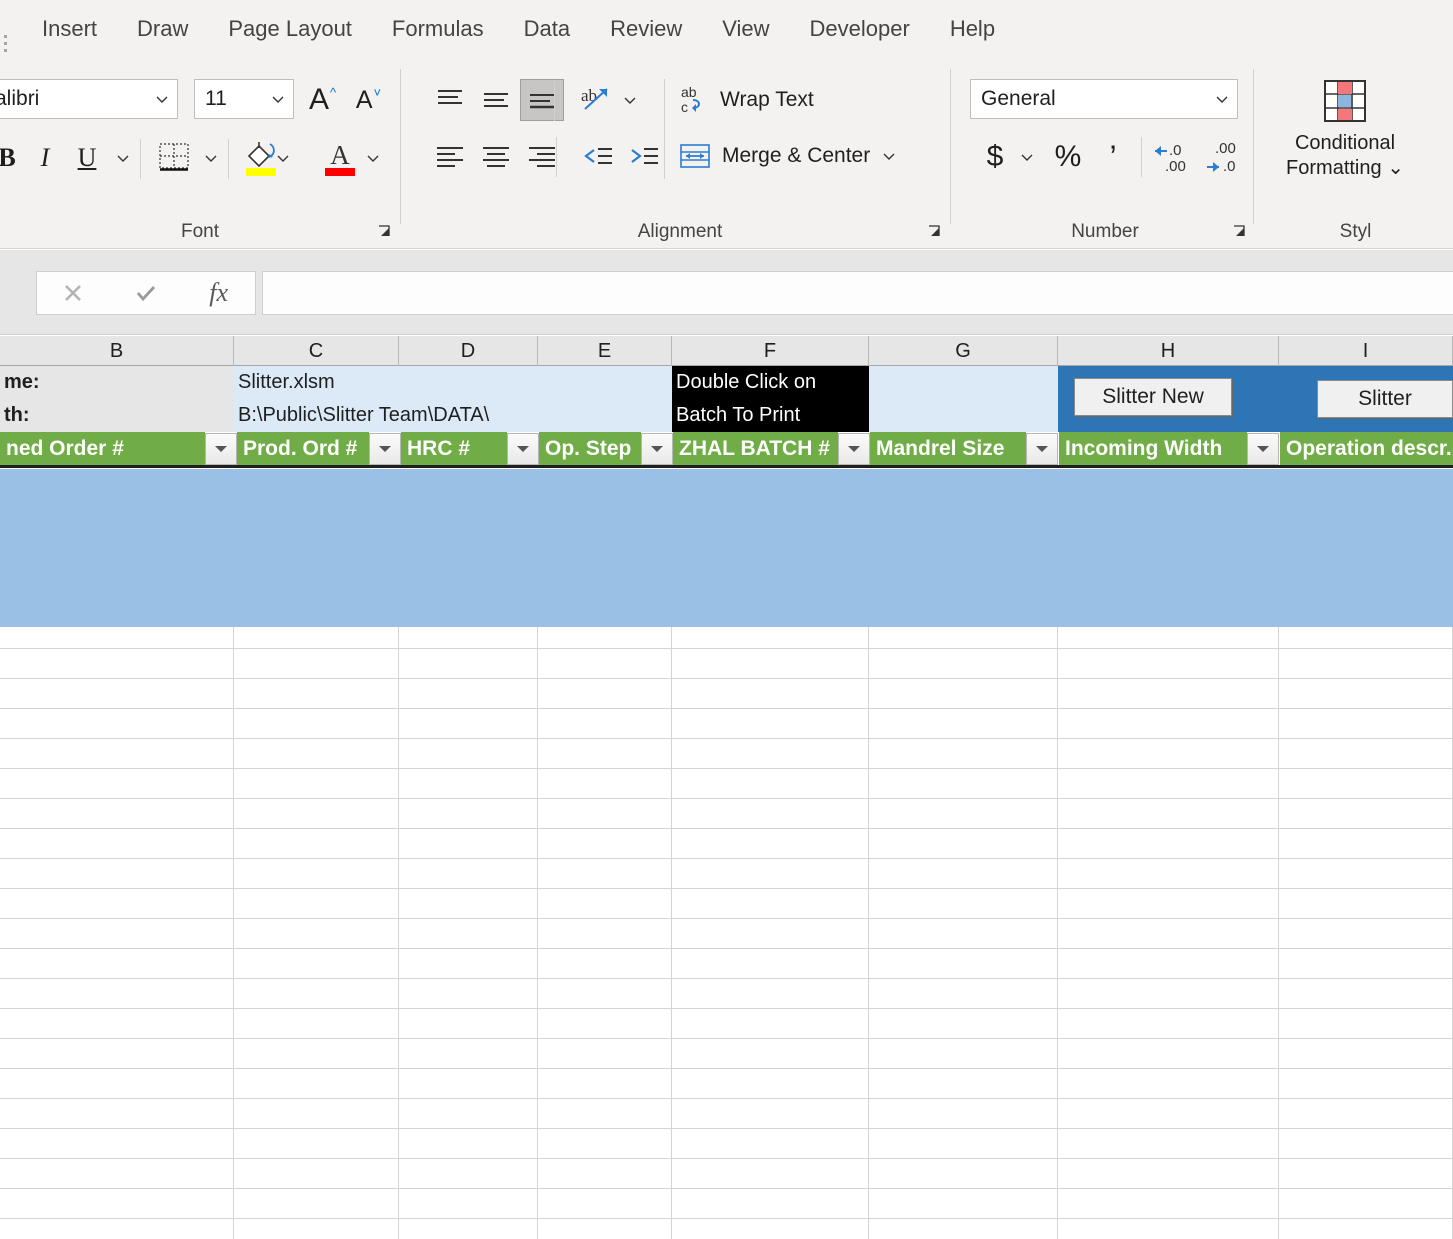  What do you see at coordinates (438, 29) in the screenshot?
I see `tab-formulas: Formulas` at bounding box center [438, 29].